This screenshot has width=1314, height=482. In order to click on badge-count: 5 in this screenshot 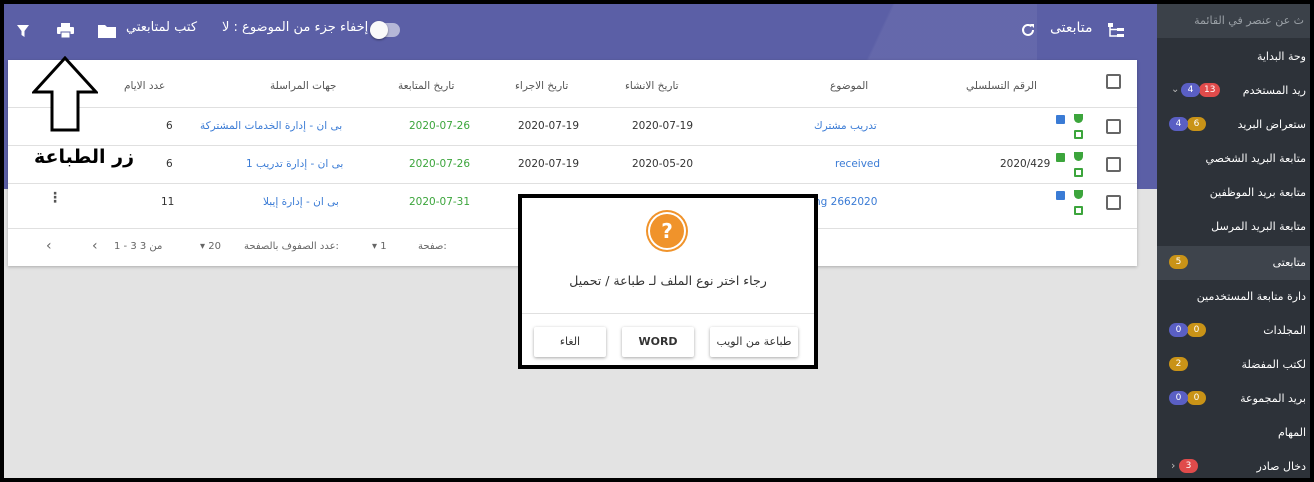, I will do `click(1178, 262)`.